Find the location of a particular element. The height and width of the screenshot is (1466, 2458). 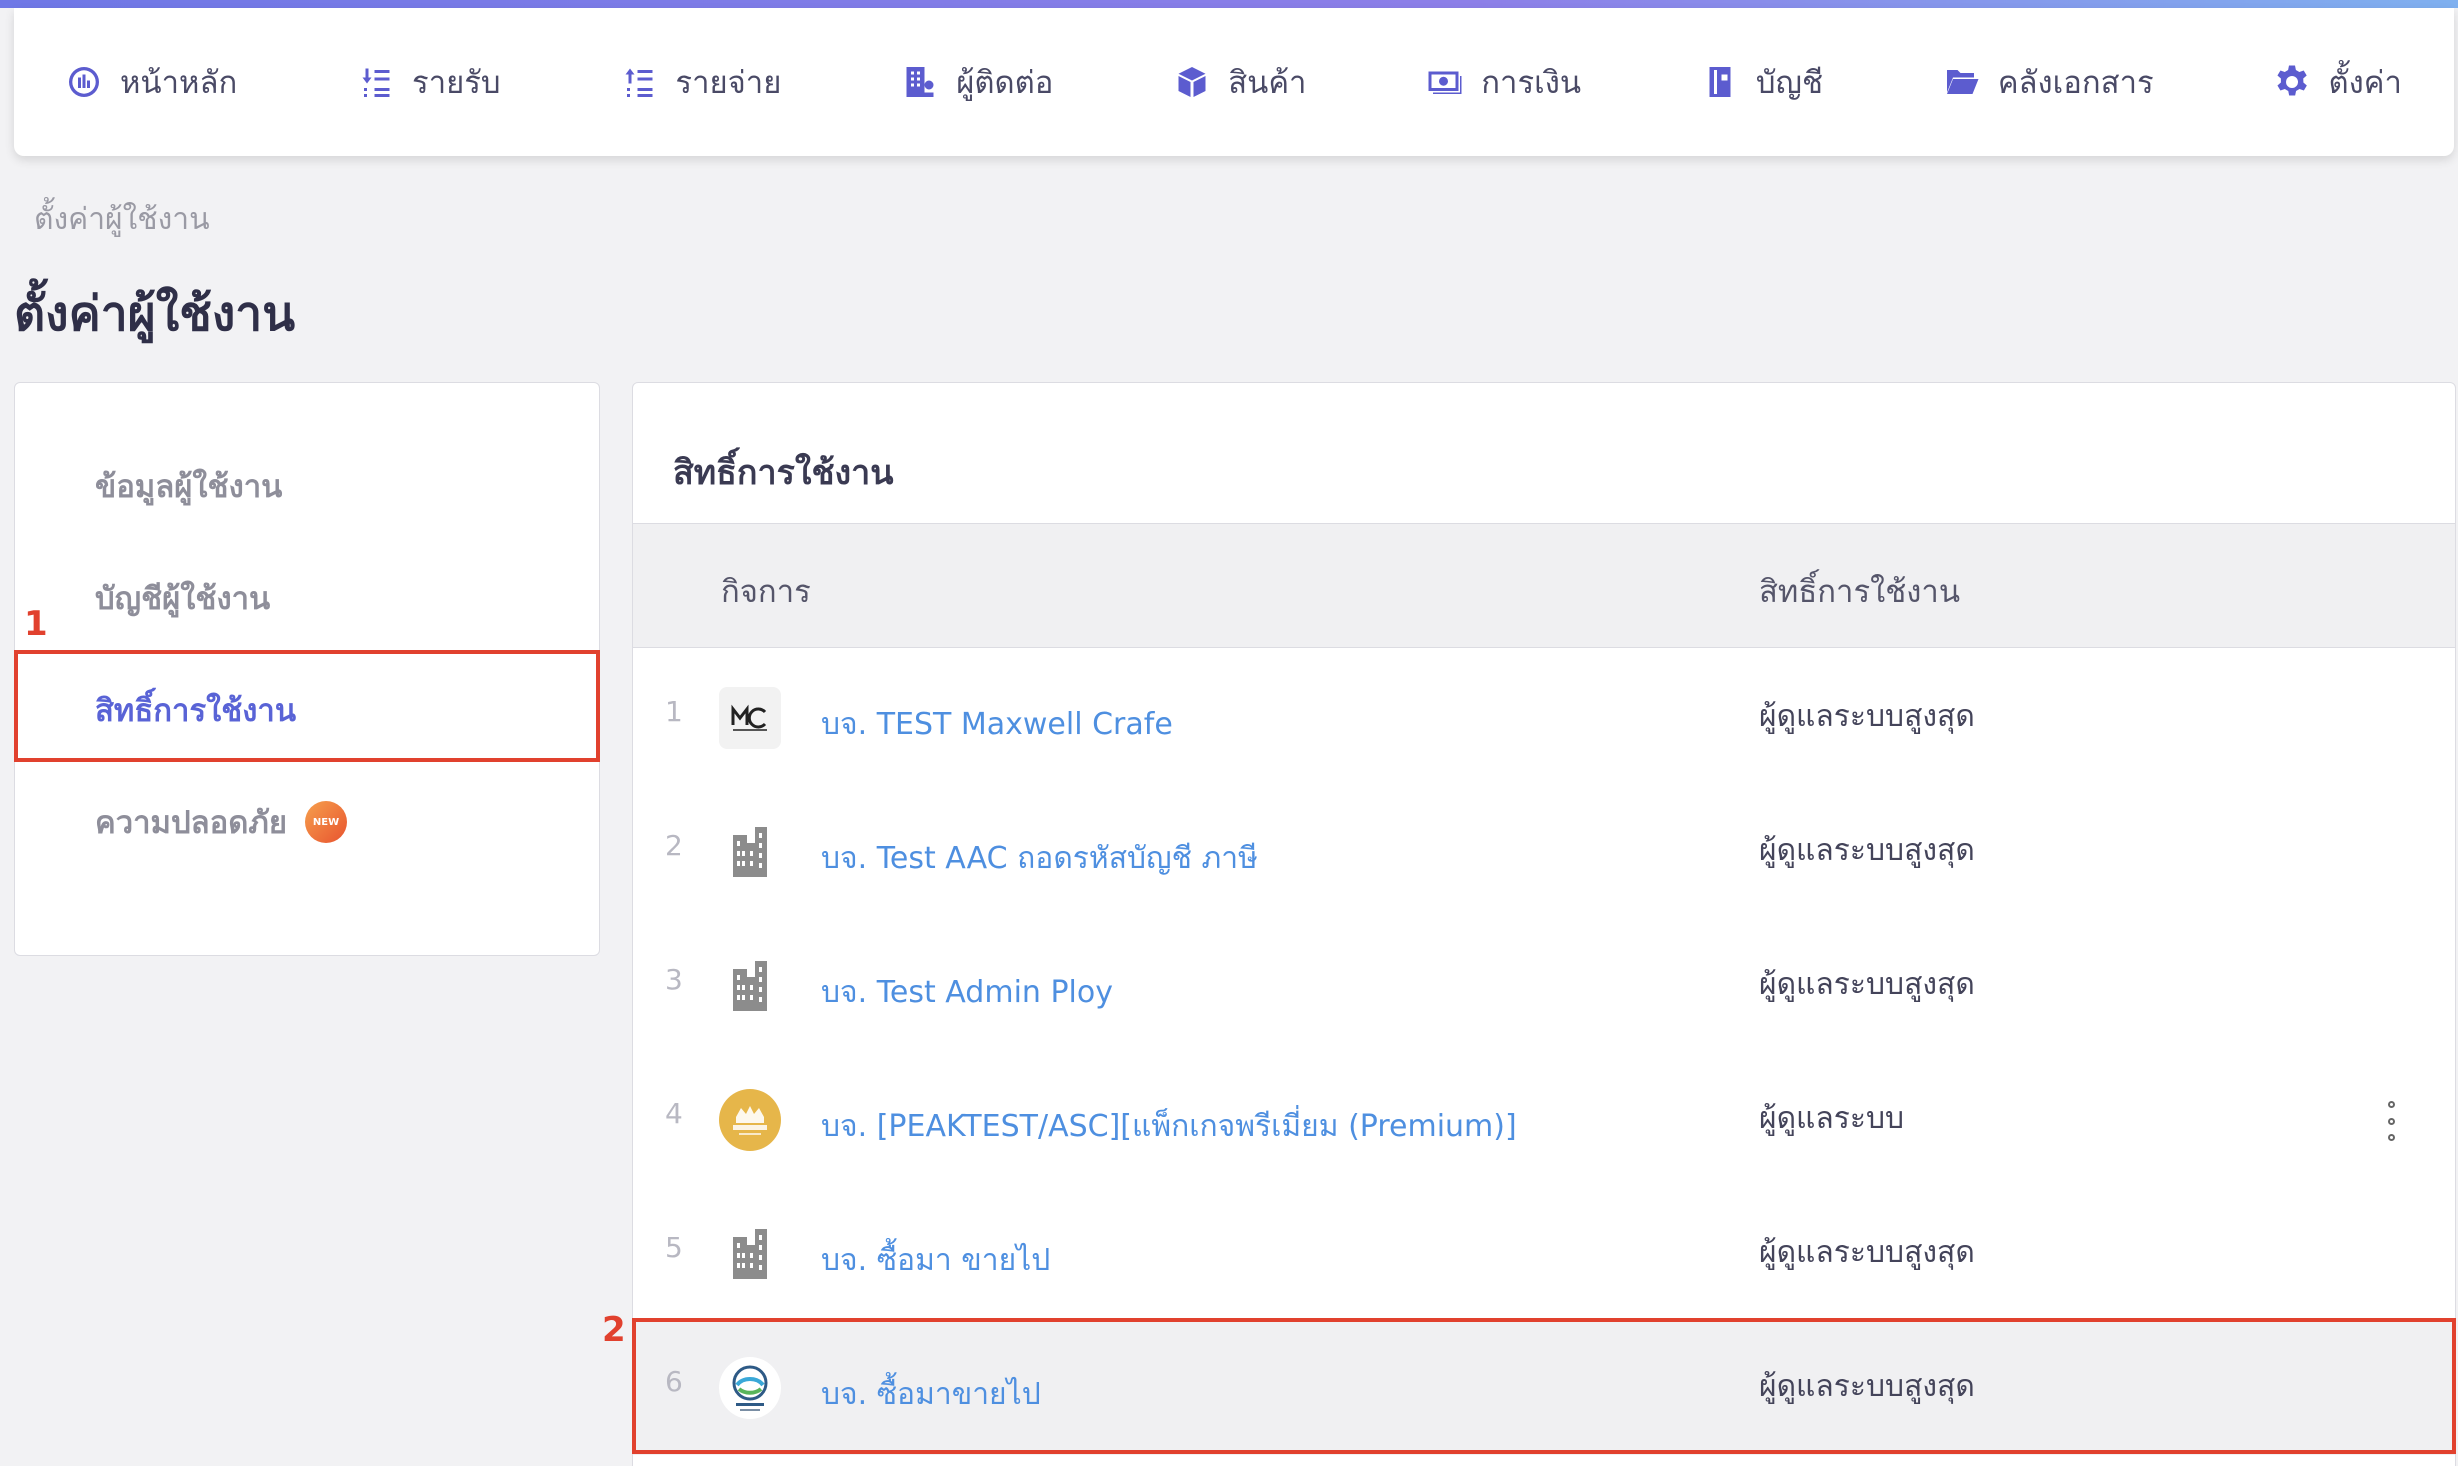

breadcrumb: ตั้งค่าผู้ใช้งาน is located at coordinates (122, 219).